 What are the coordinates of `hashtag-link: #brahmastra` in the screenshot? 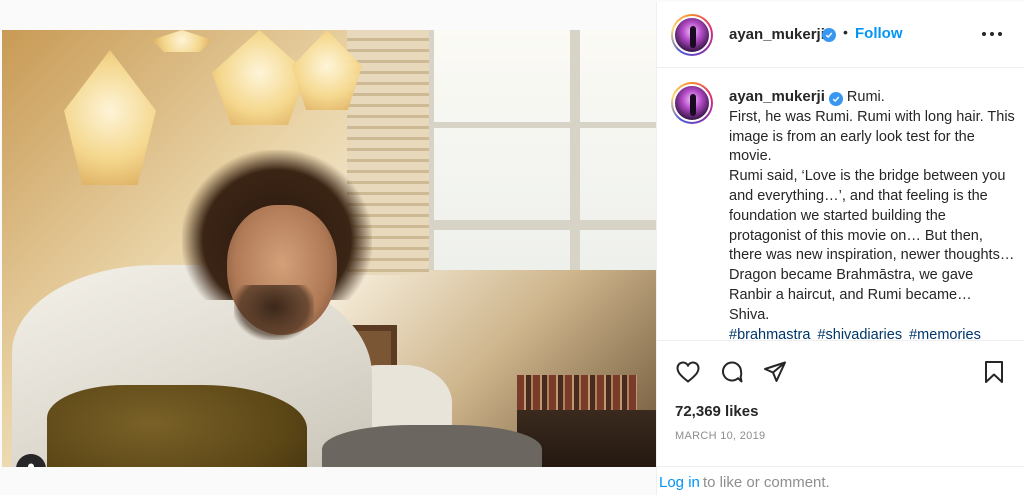 It's located at (769, 333).